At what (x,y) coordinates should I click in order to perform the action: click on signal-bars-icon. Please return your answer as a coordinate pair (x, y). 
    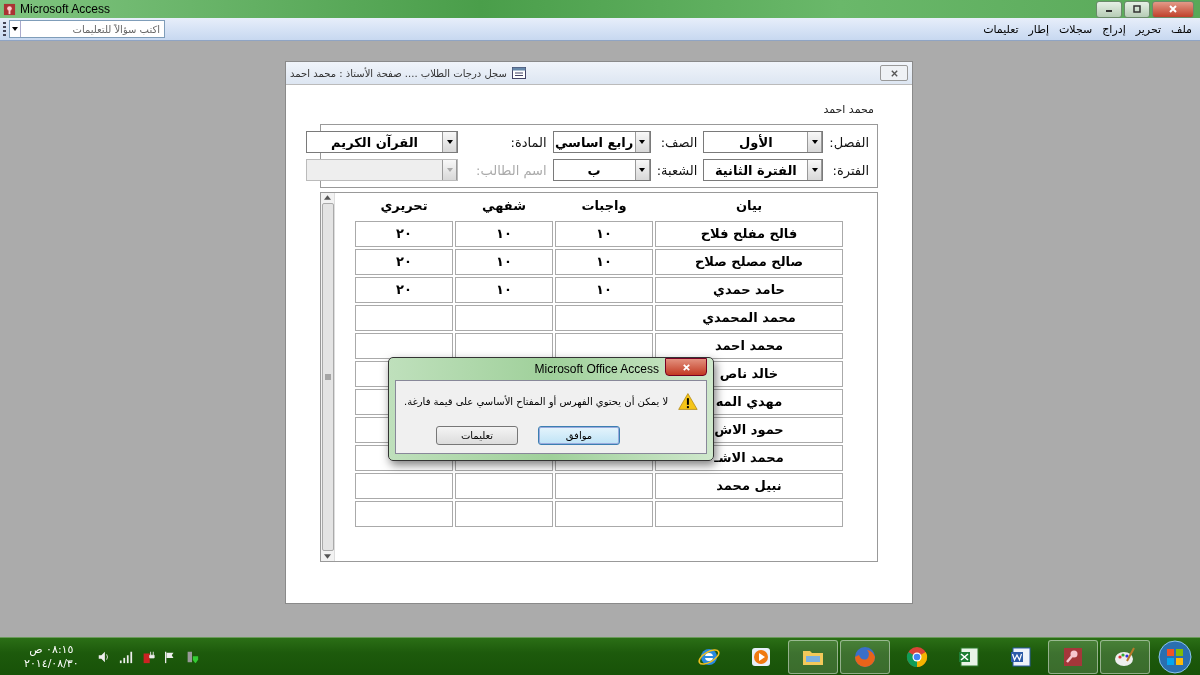
    Looking at the image, I should click on (125, 656).